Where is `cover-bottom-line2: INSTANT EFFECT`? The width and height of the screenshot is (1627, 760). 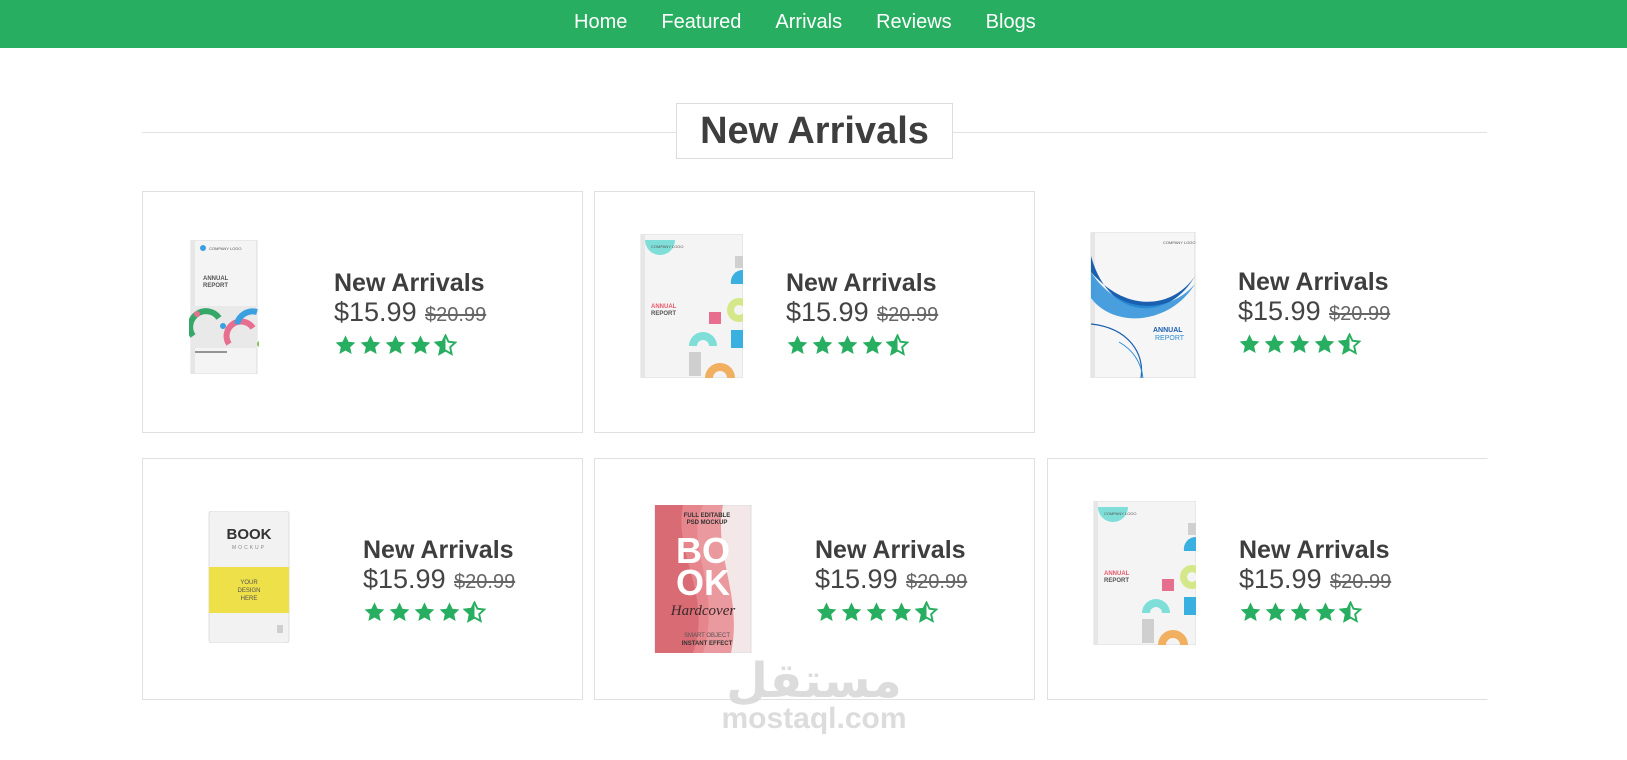 cover-bottom-line2: INSTANT EFFECT is located at coordinates (707, 644).